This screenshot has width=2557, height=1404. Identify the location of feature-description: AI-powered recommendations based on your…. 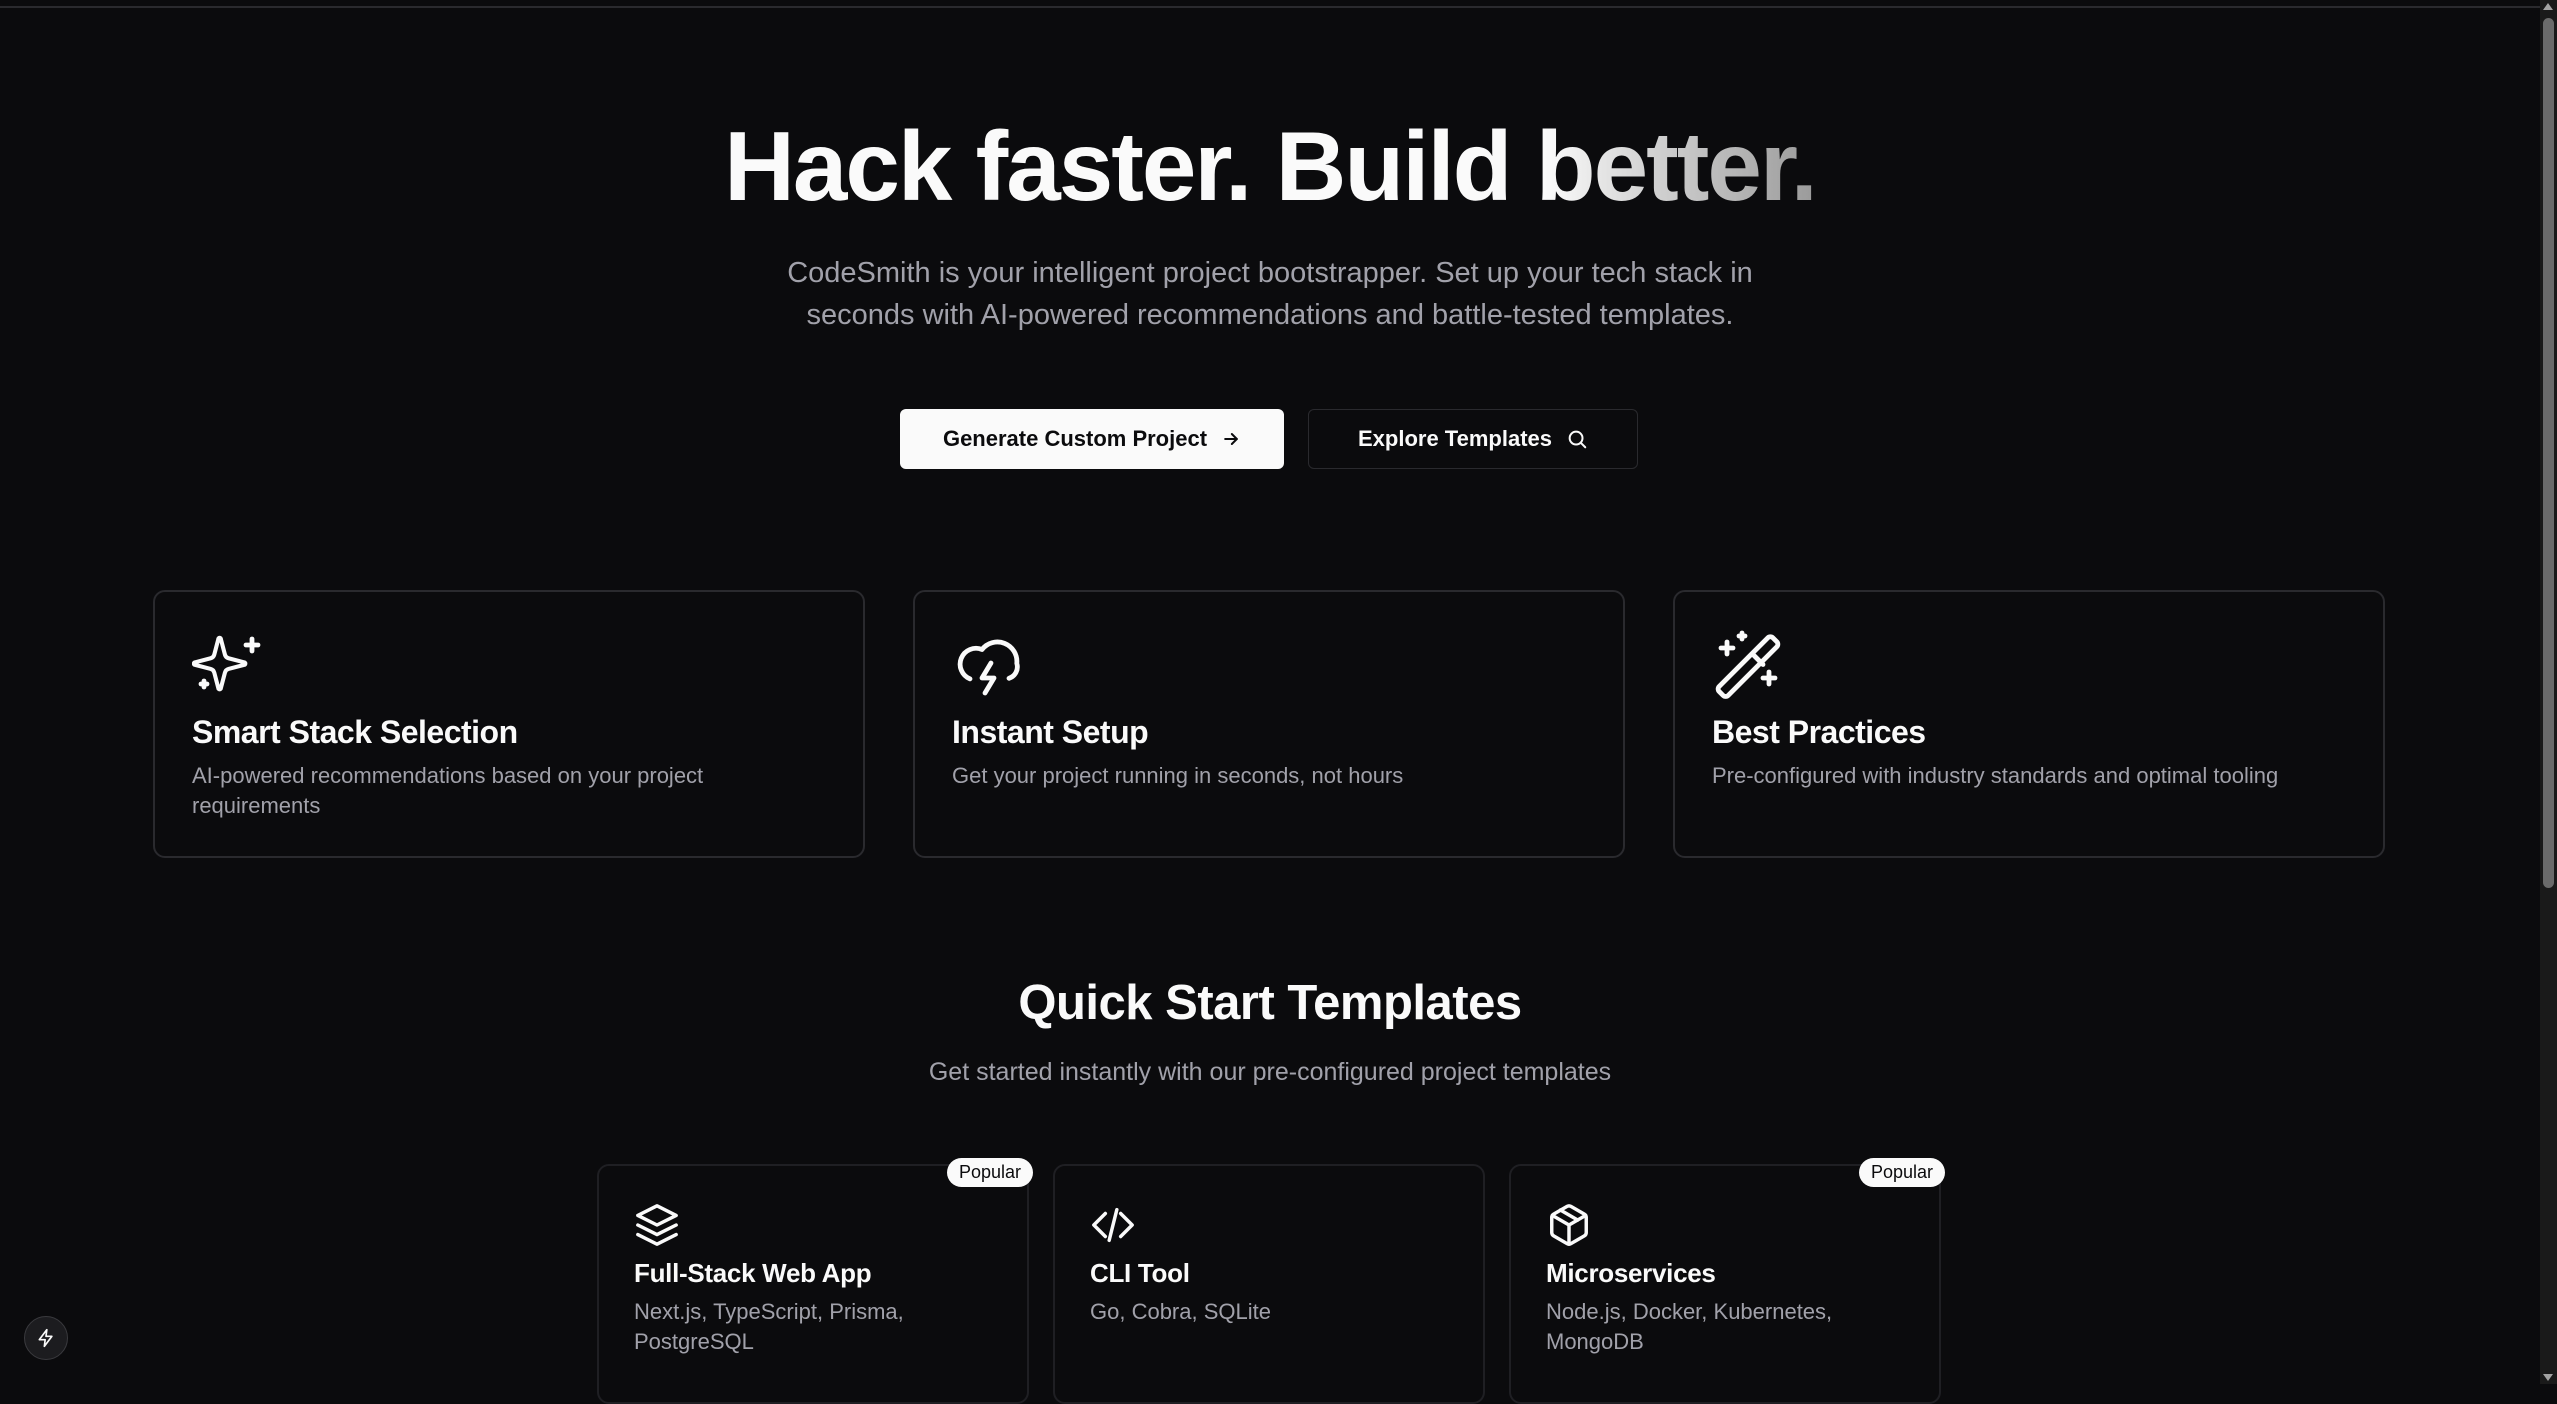
(448, 790).